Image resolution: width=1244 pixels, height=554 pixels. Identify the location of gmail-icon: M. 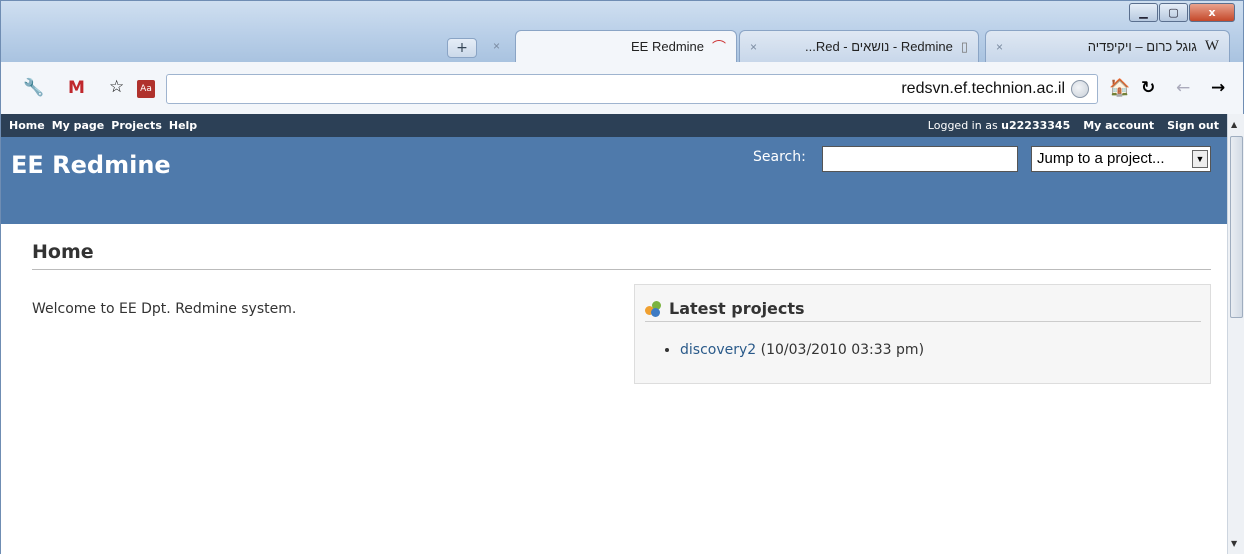
(76, 88).